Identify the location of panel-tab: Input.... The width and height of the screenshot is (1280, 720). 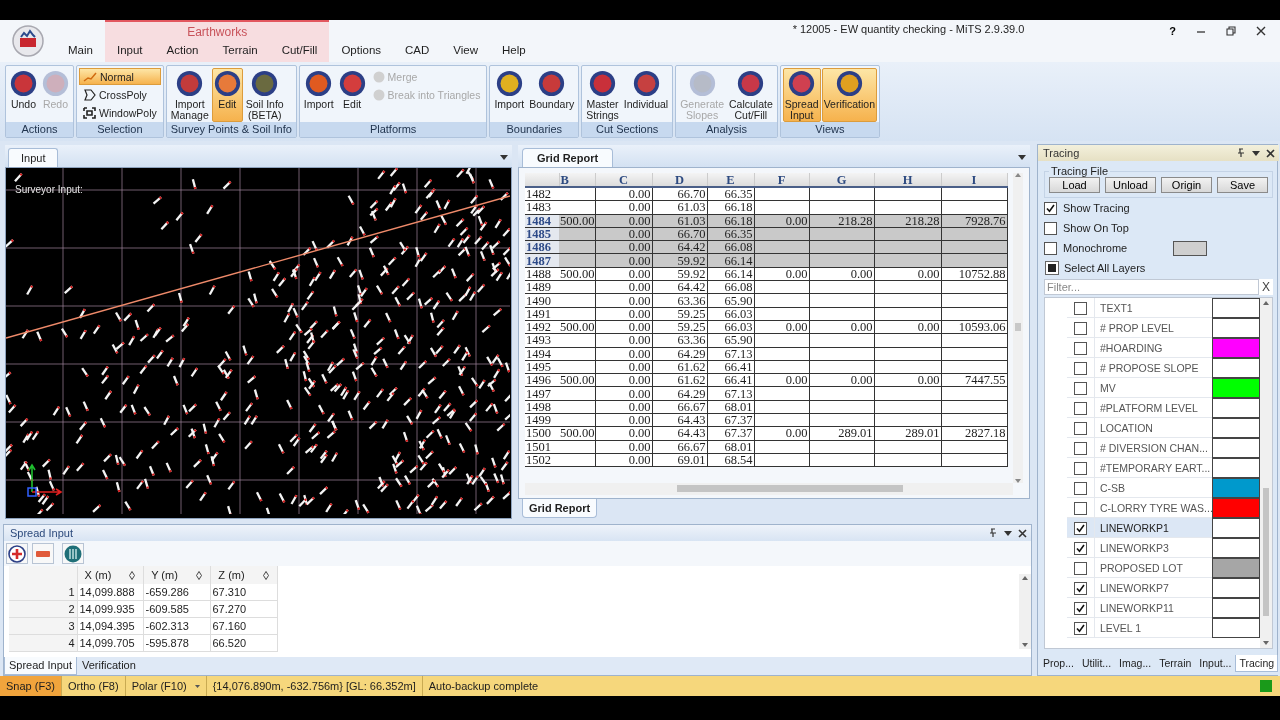
(1215, 663).